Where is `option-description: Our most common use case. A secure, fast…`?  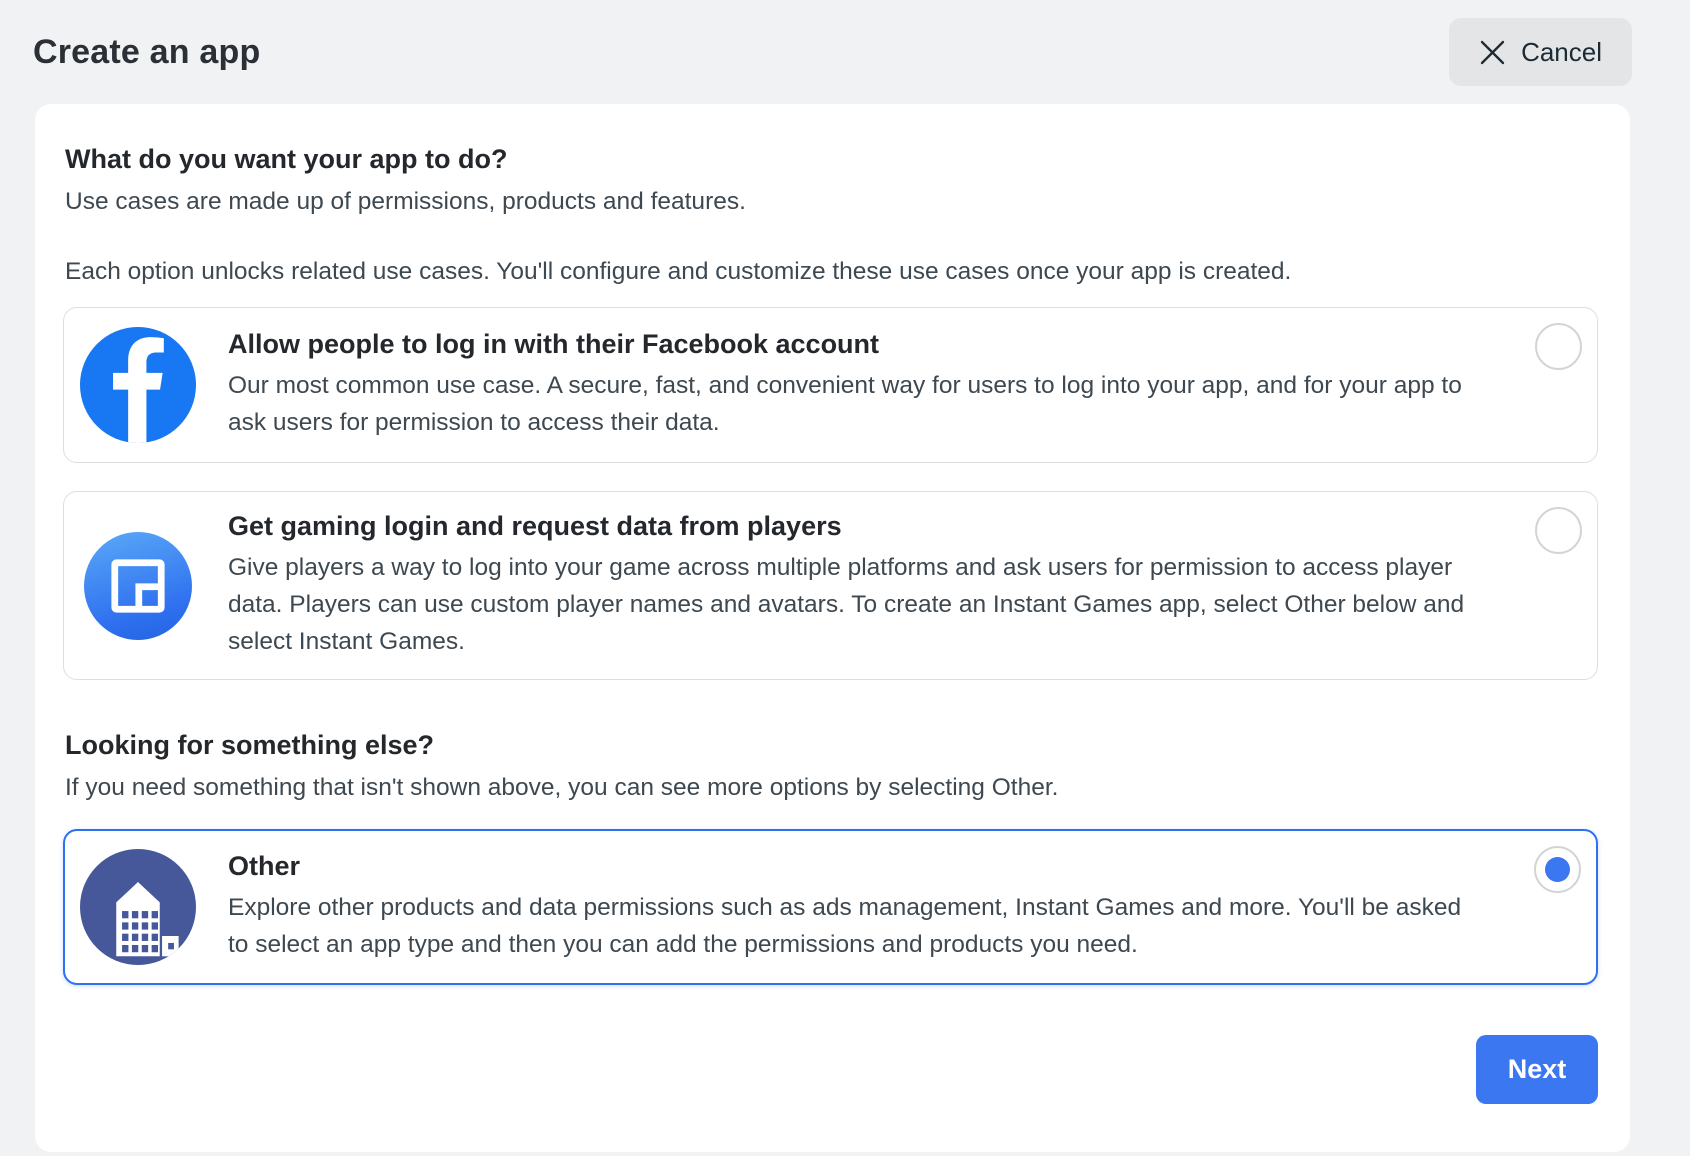
option-description: Our most common use case. A secure, fast… is located at coordinates (845, 404).